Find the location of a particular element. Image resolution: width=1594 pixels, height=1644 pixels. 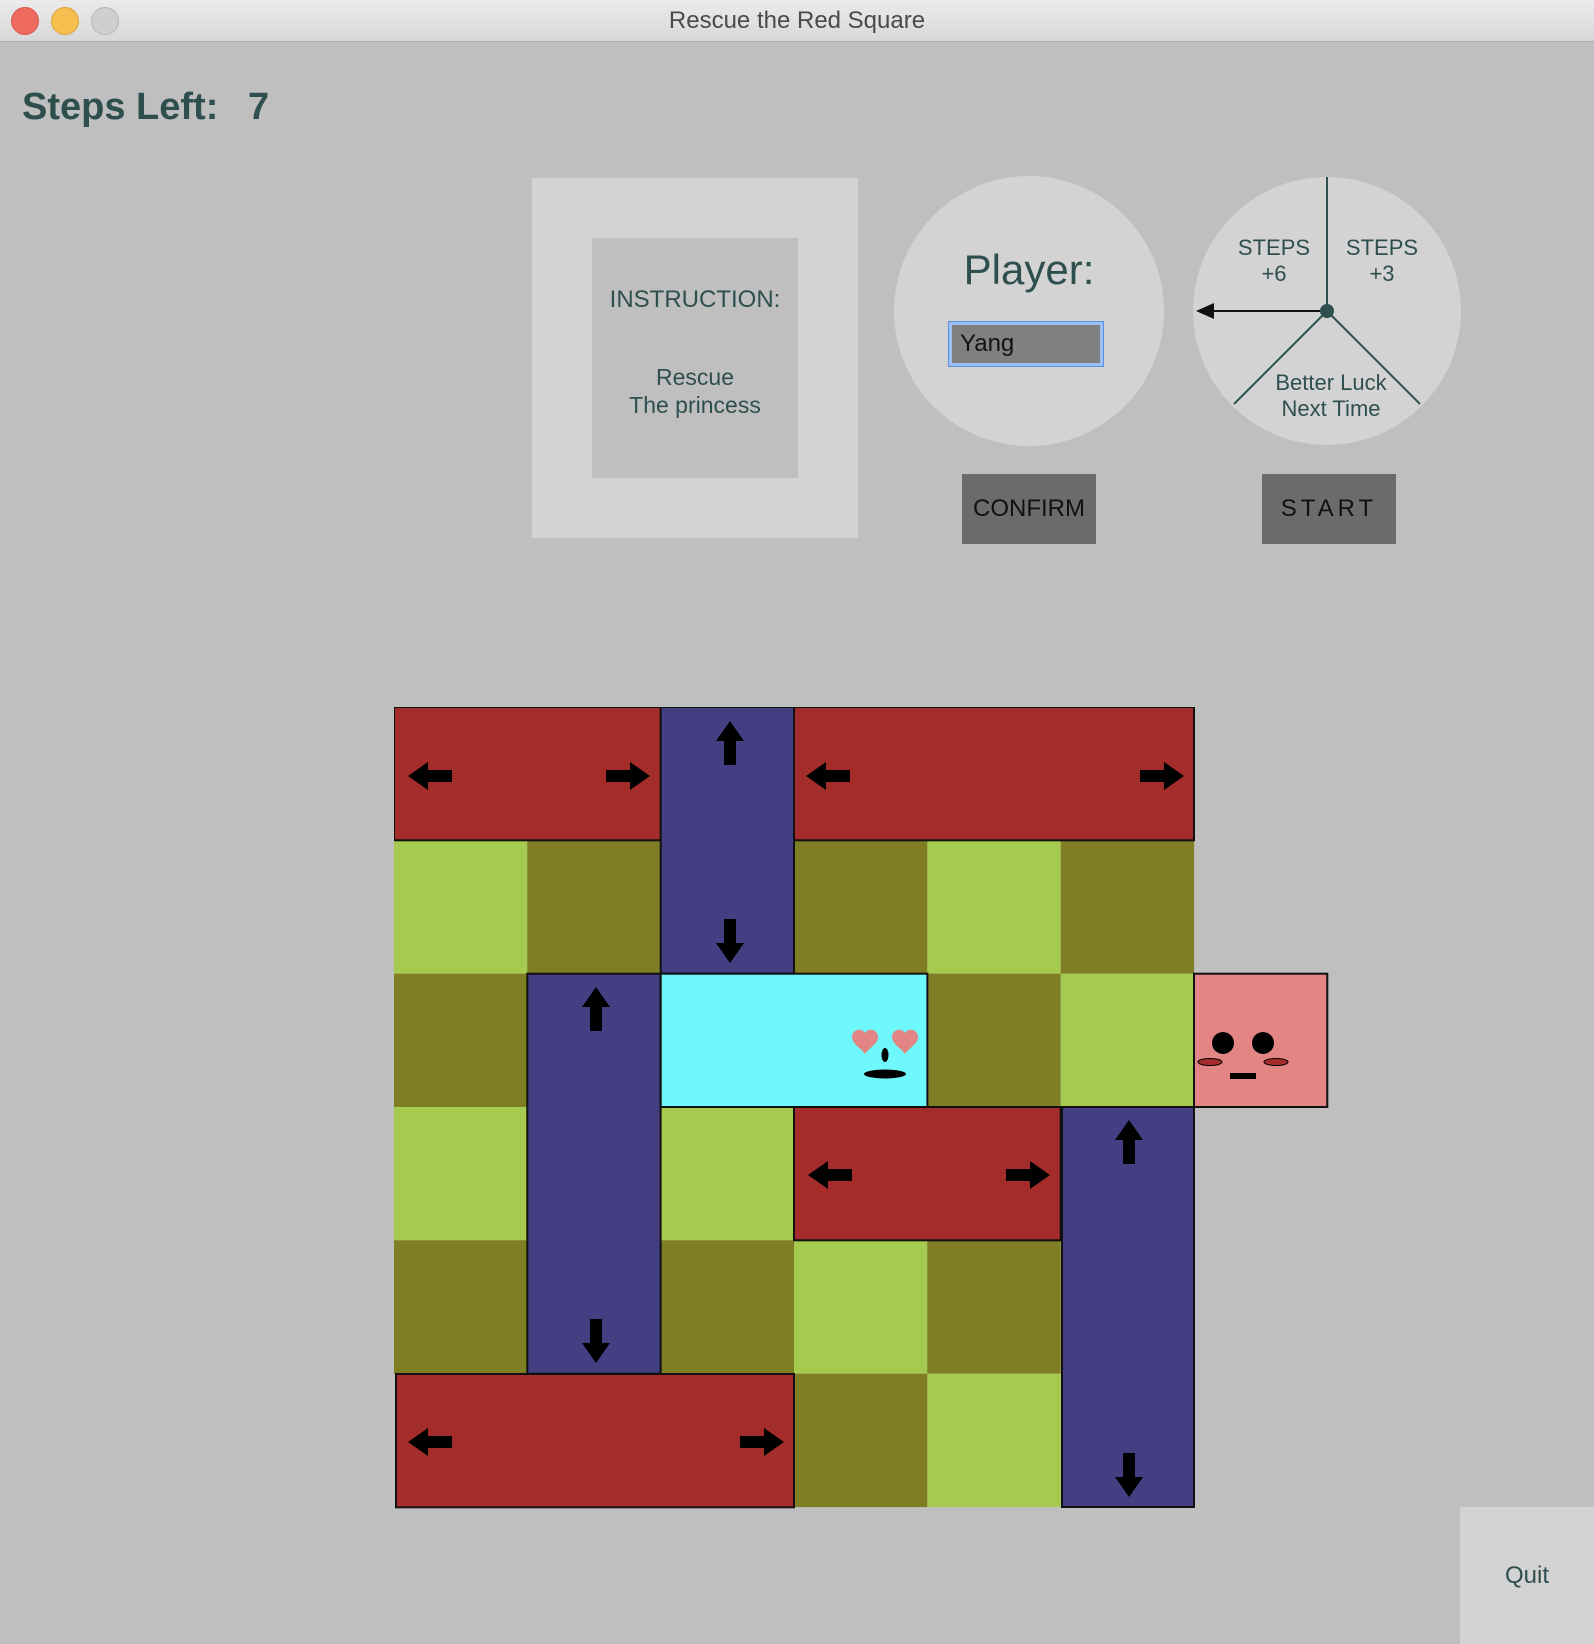

quit-button: Quit is located at coordinates (1527, 1575).